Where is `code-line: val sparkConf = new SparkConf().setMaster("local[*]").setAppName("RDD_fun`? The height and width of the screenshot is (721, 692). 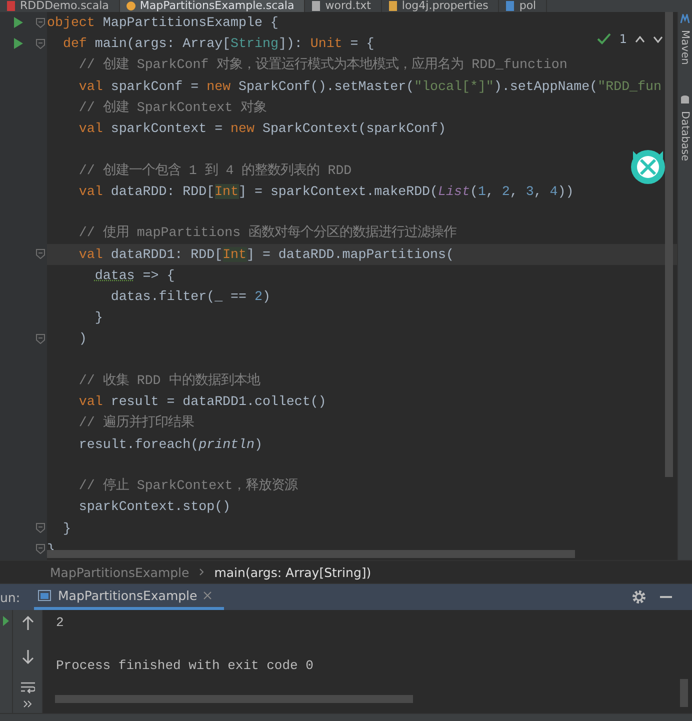
code-line: val sparkConf = new SparkConf().setMaster("local[*]").setAppName("RDD_fun is located at coordinates (370, 86).